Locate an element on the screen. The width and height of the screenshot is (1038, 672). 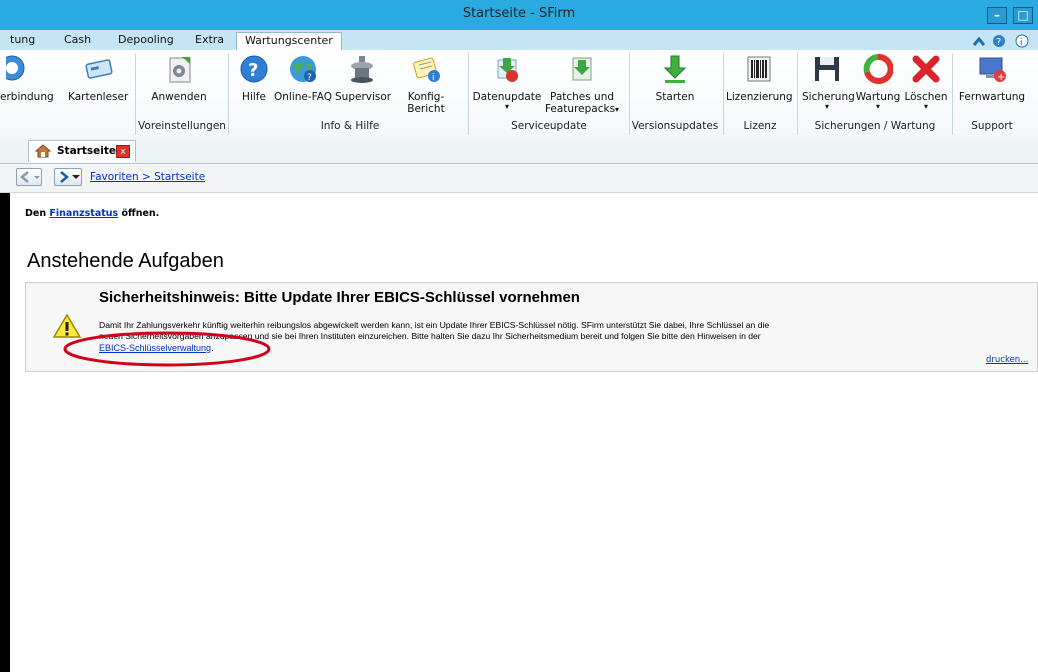
forward-arrow-icon is located at coordinates (70, 177).